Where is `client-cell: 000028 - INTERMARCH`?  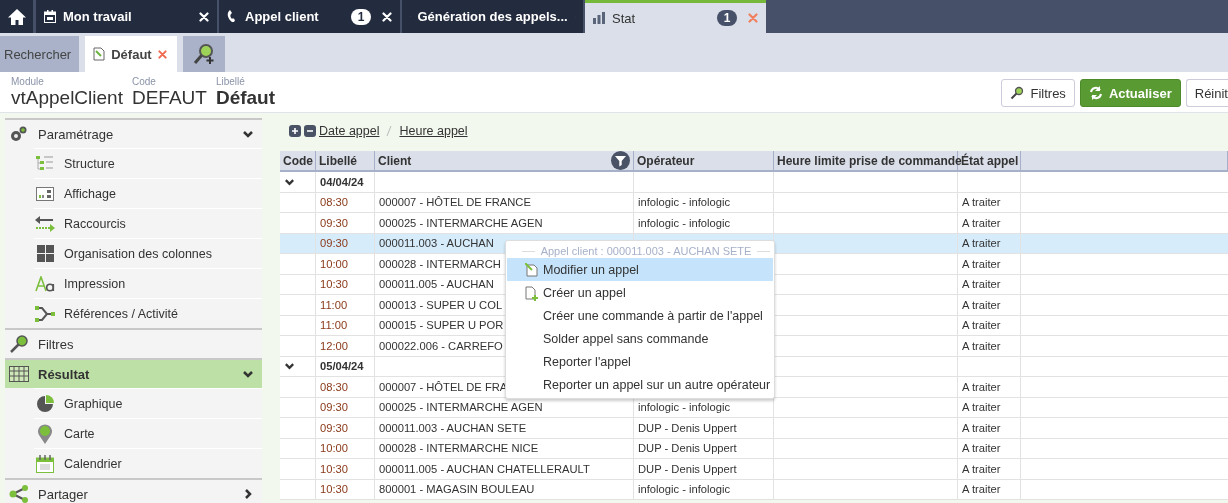
client-cell: 000028 - INTERMARCH is located at coordinates (440, 263).